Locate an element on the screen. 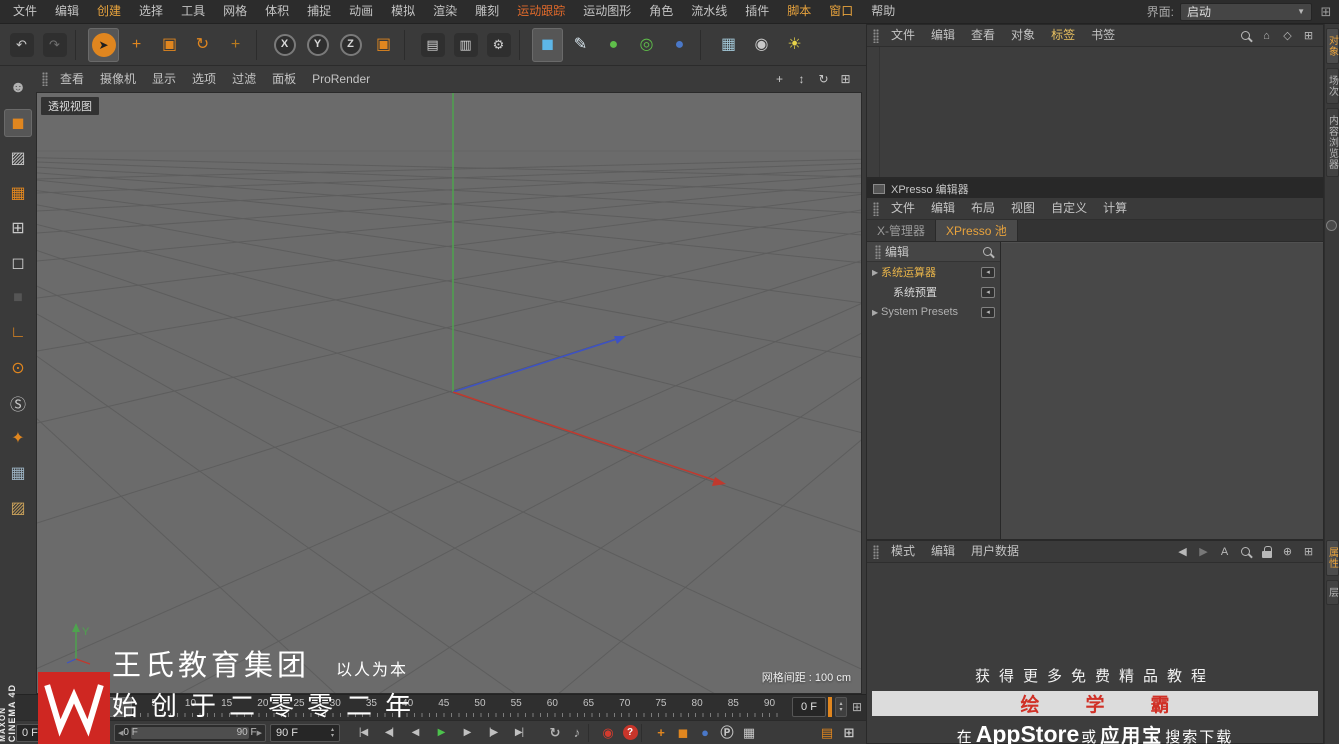 The height and width of the screenshot is (744, 1339). texture-axis-button: ▨ is located at coordinates (18, 508).